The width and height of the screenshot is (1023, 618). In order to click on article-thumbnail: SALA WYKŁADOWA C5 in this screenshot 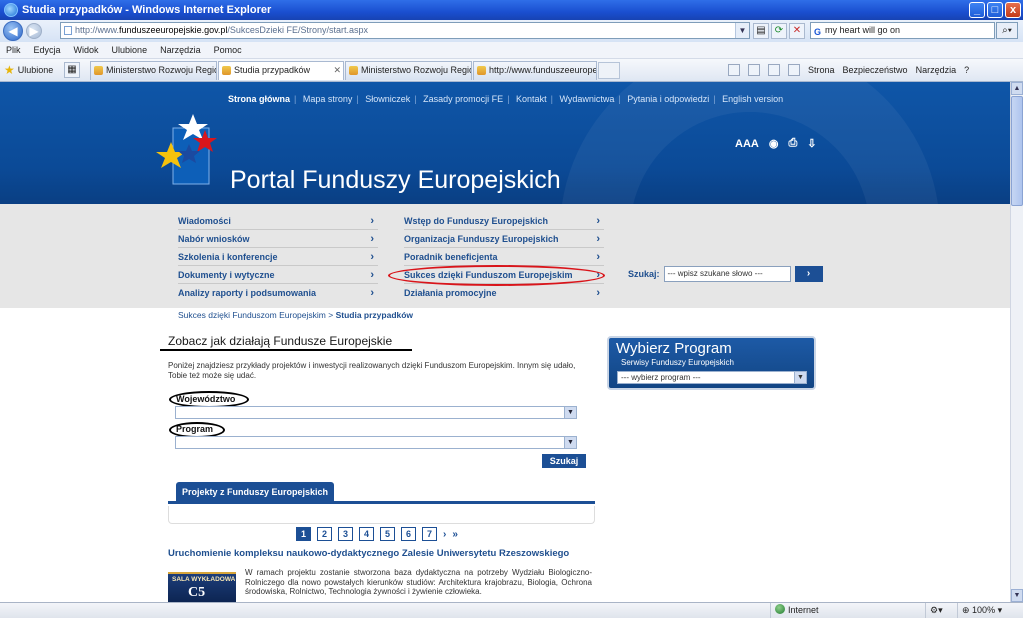, I will do `click(202, 587)`.